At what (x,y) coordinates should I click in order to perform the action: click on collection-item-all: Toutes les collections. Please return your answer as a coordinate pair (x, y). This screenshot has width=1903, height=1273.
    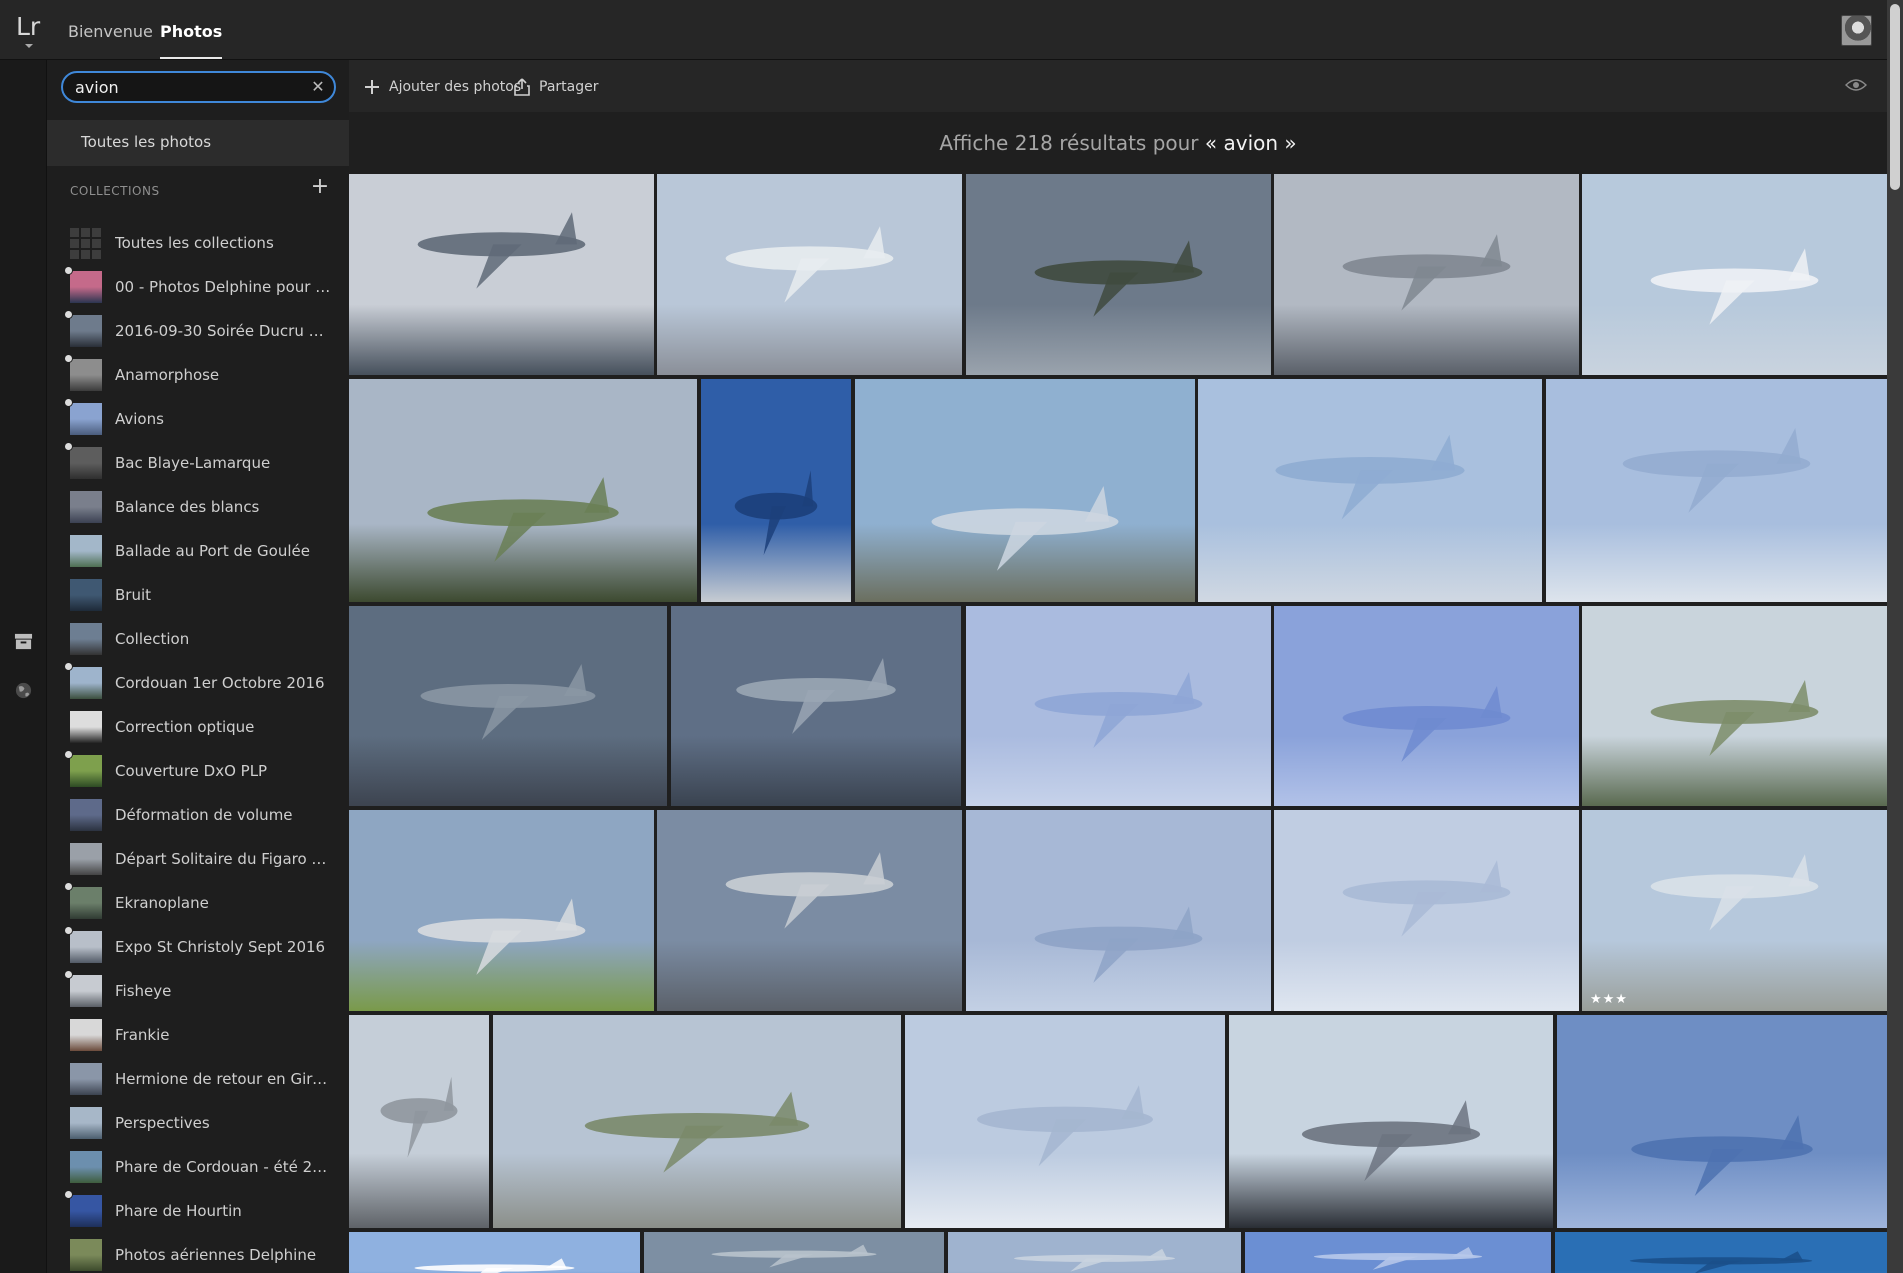
    Looking at the image, I should click on (198, 244).